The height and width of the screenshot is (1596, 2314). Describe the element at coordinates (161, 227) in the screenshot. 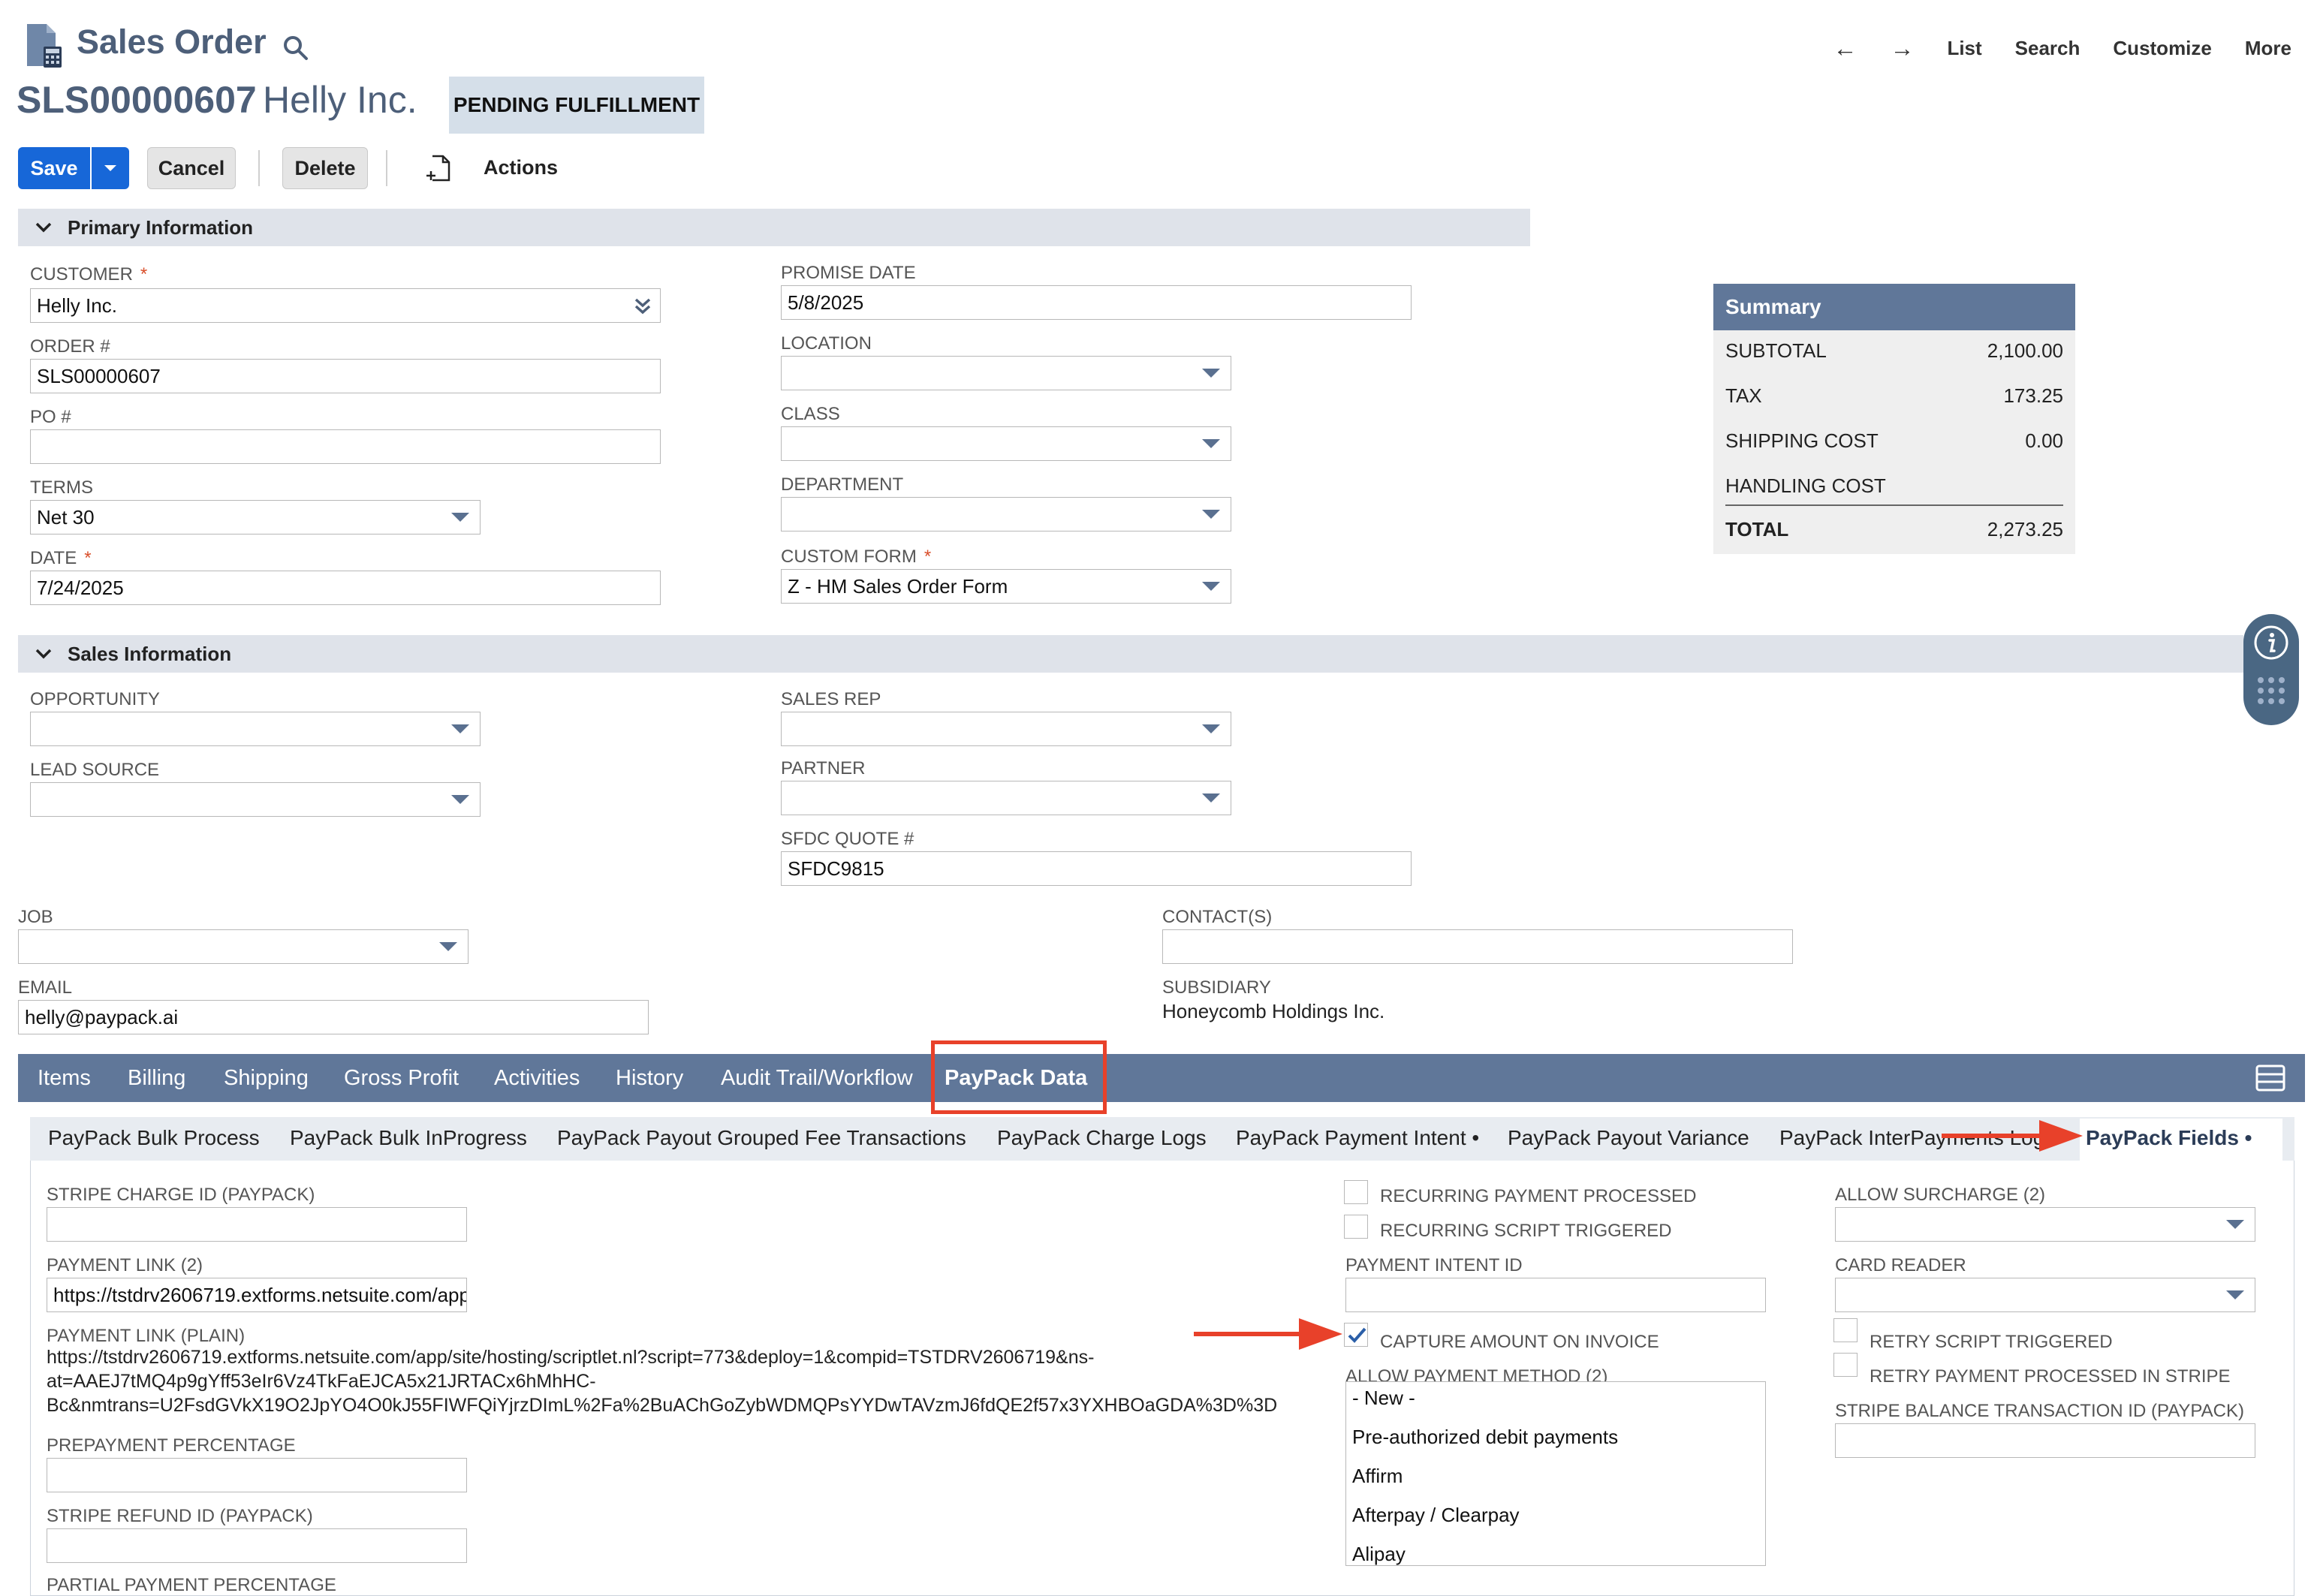

I see `section-title: Primary Information` at that location.